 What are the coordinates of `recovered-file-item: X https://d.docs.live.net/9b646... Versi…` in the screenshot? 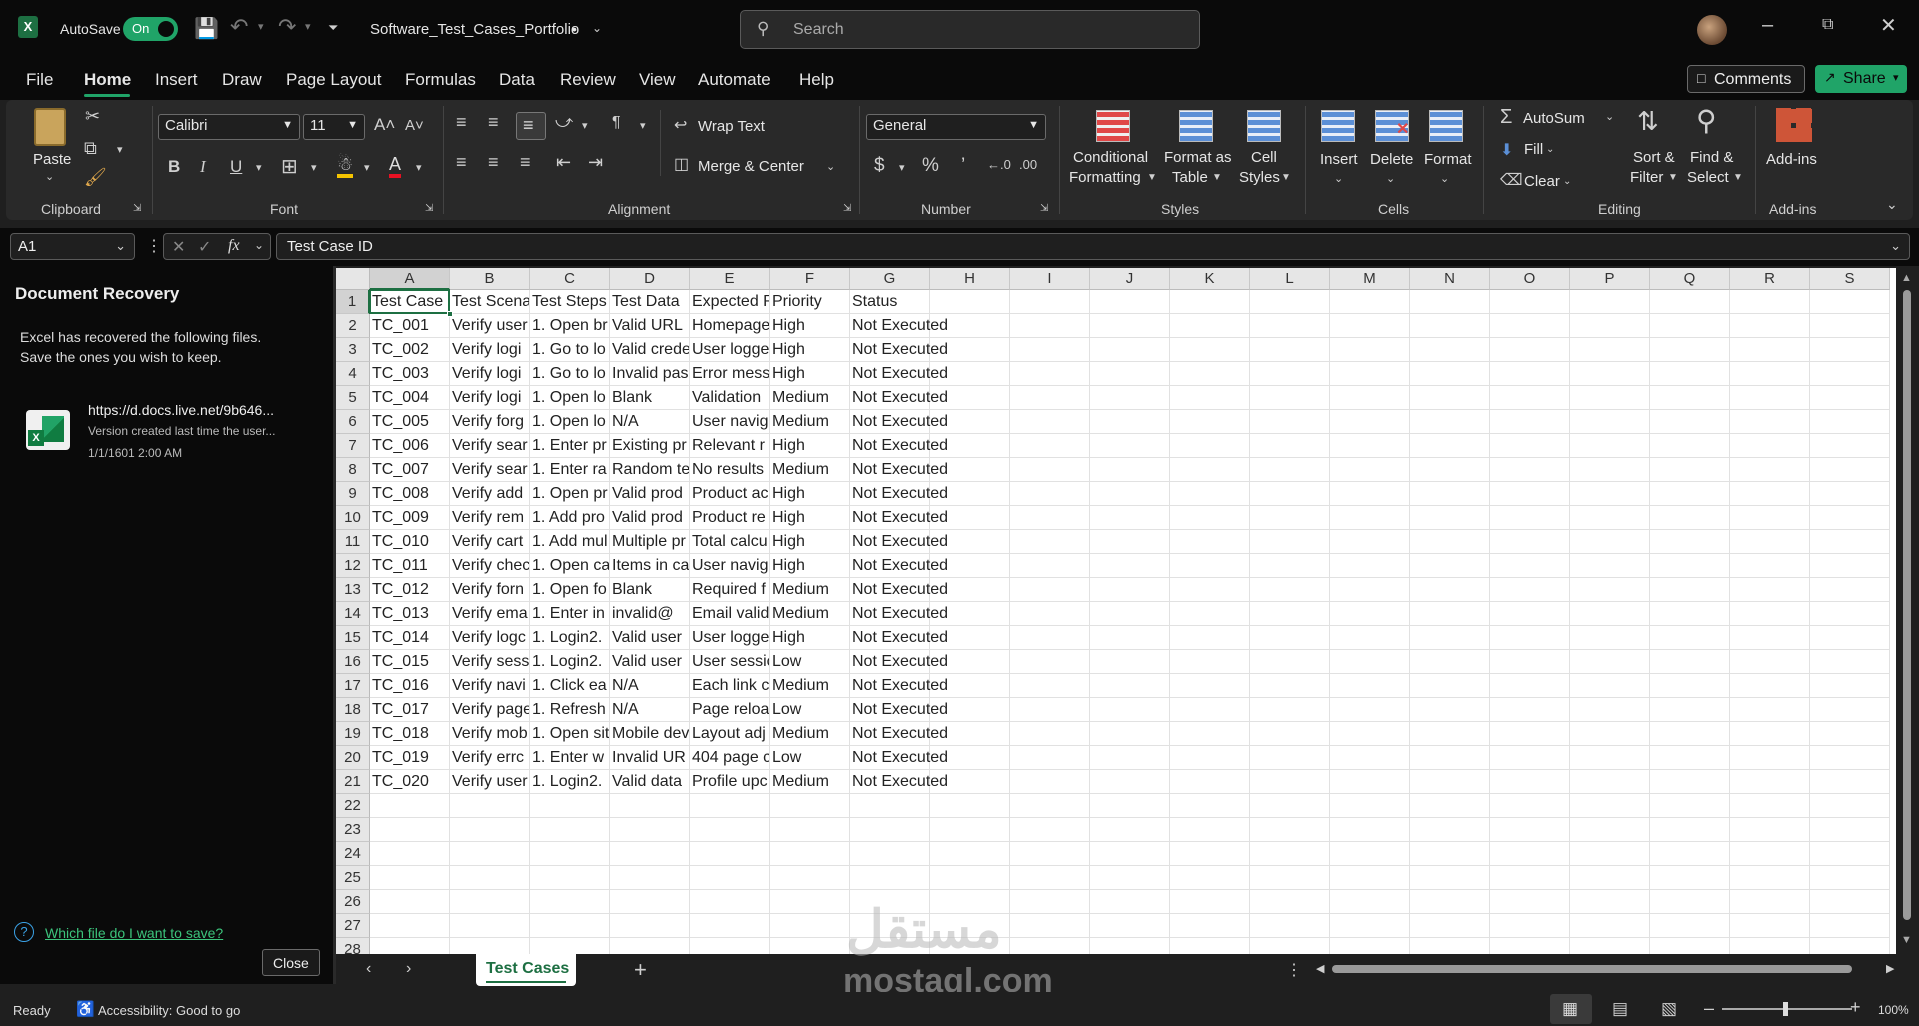 It's located at (170, 432).